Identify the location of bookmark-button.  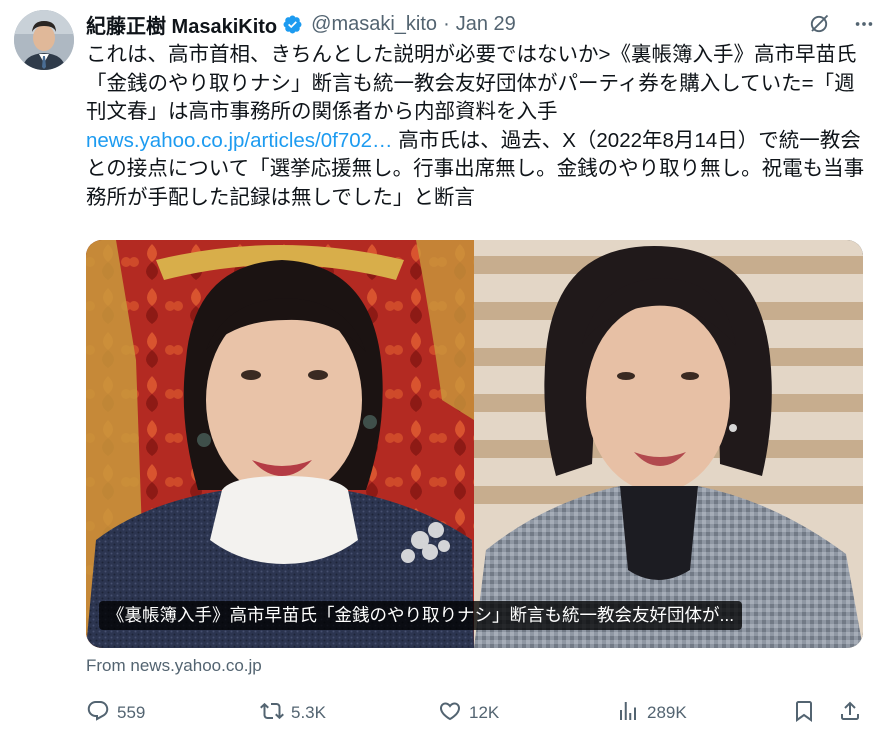
(804, 713).